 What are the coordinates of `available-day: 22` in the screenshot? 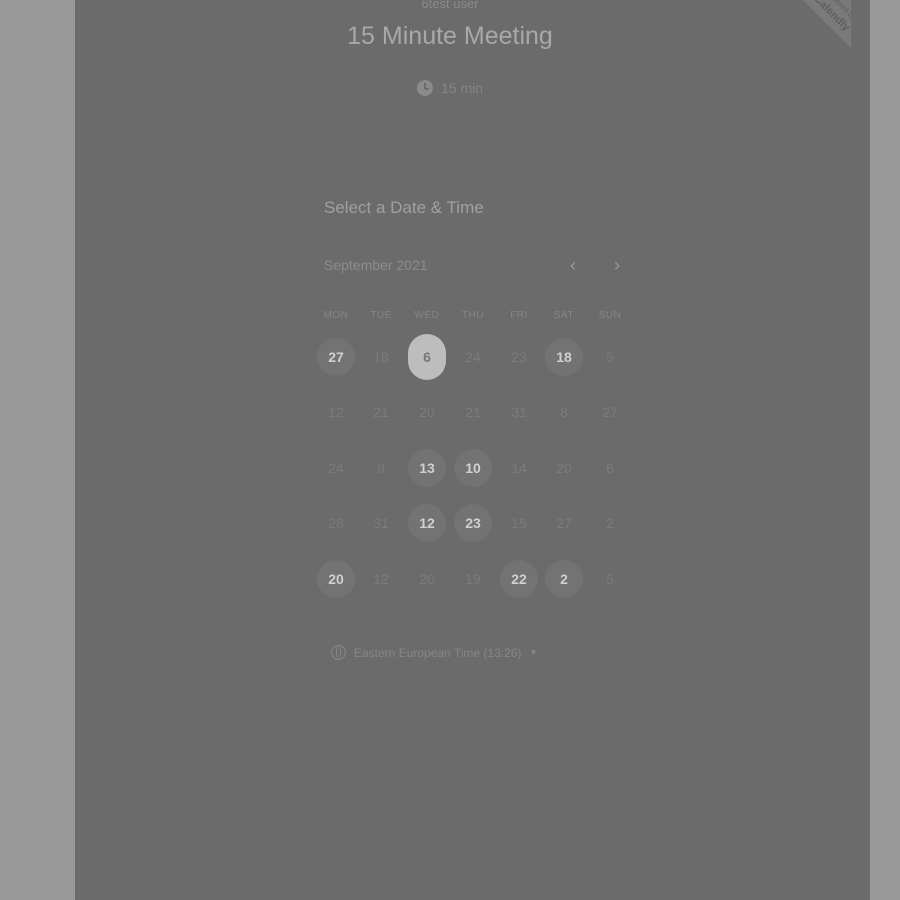 It's located at (519, 579).